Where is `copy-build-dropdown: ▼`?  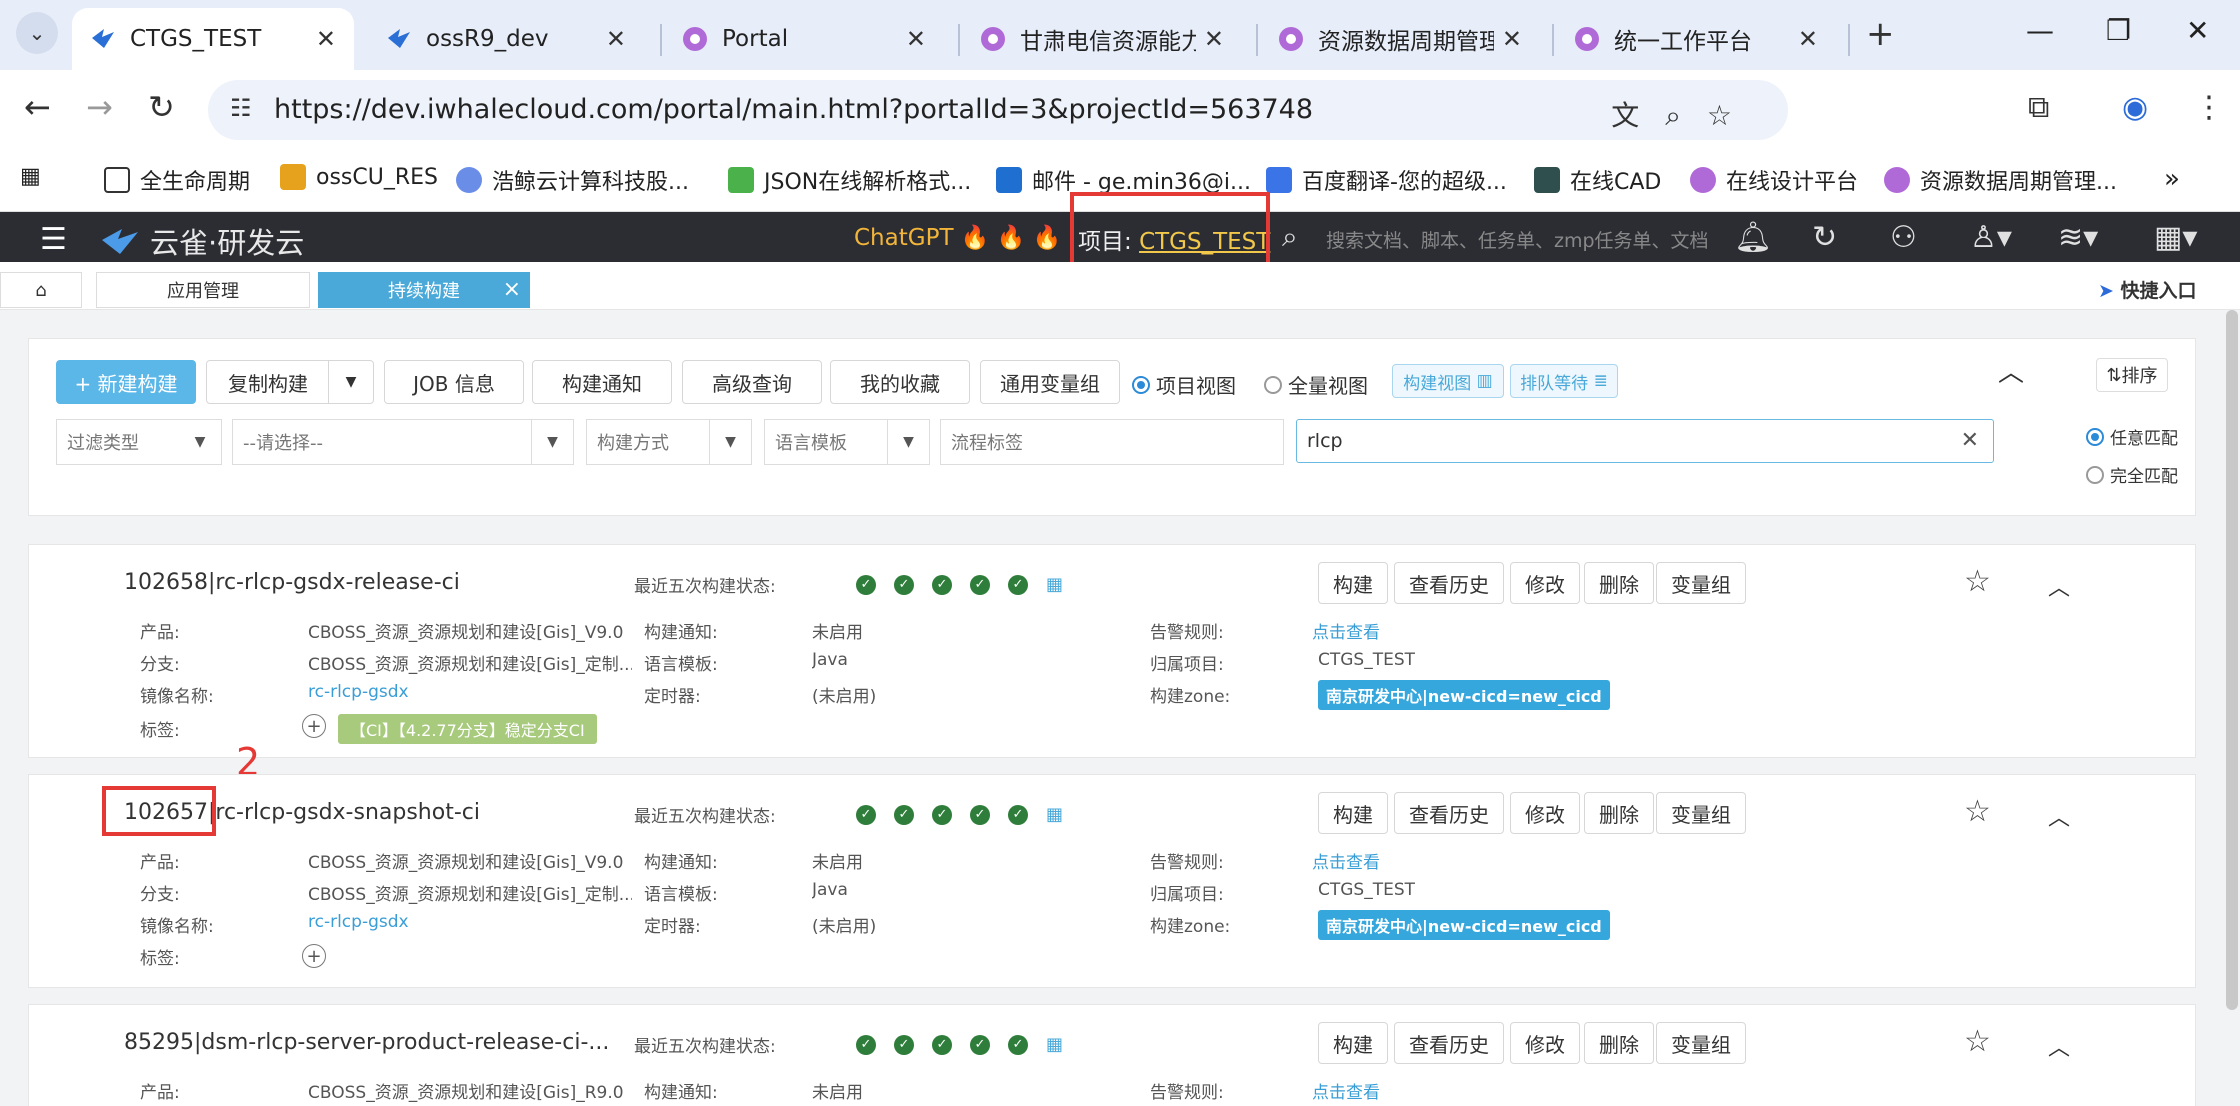 copy-build-dropdown: ▼ is located at coordinates (351, 382).